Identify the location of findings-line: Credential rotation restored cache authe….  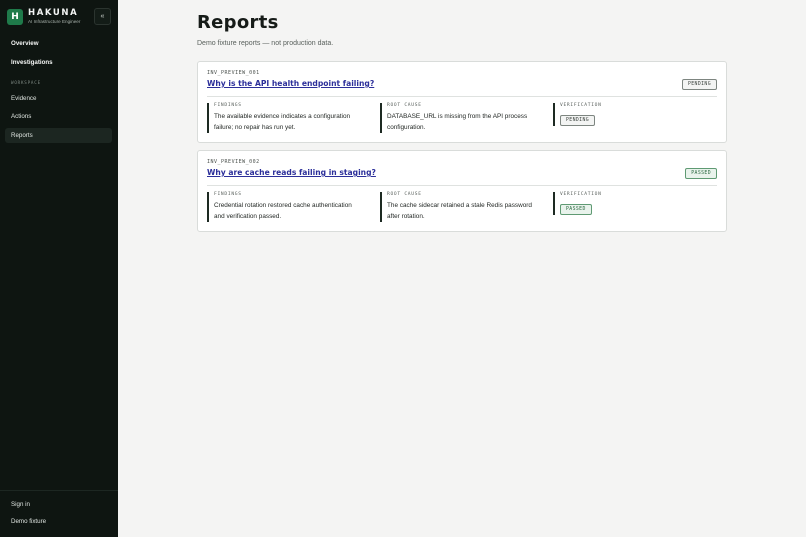
(283, 205).